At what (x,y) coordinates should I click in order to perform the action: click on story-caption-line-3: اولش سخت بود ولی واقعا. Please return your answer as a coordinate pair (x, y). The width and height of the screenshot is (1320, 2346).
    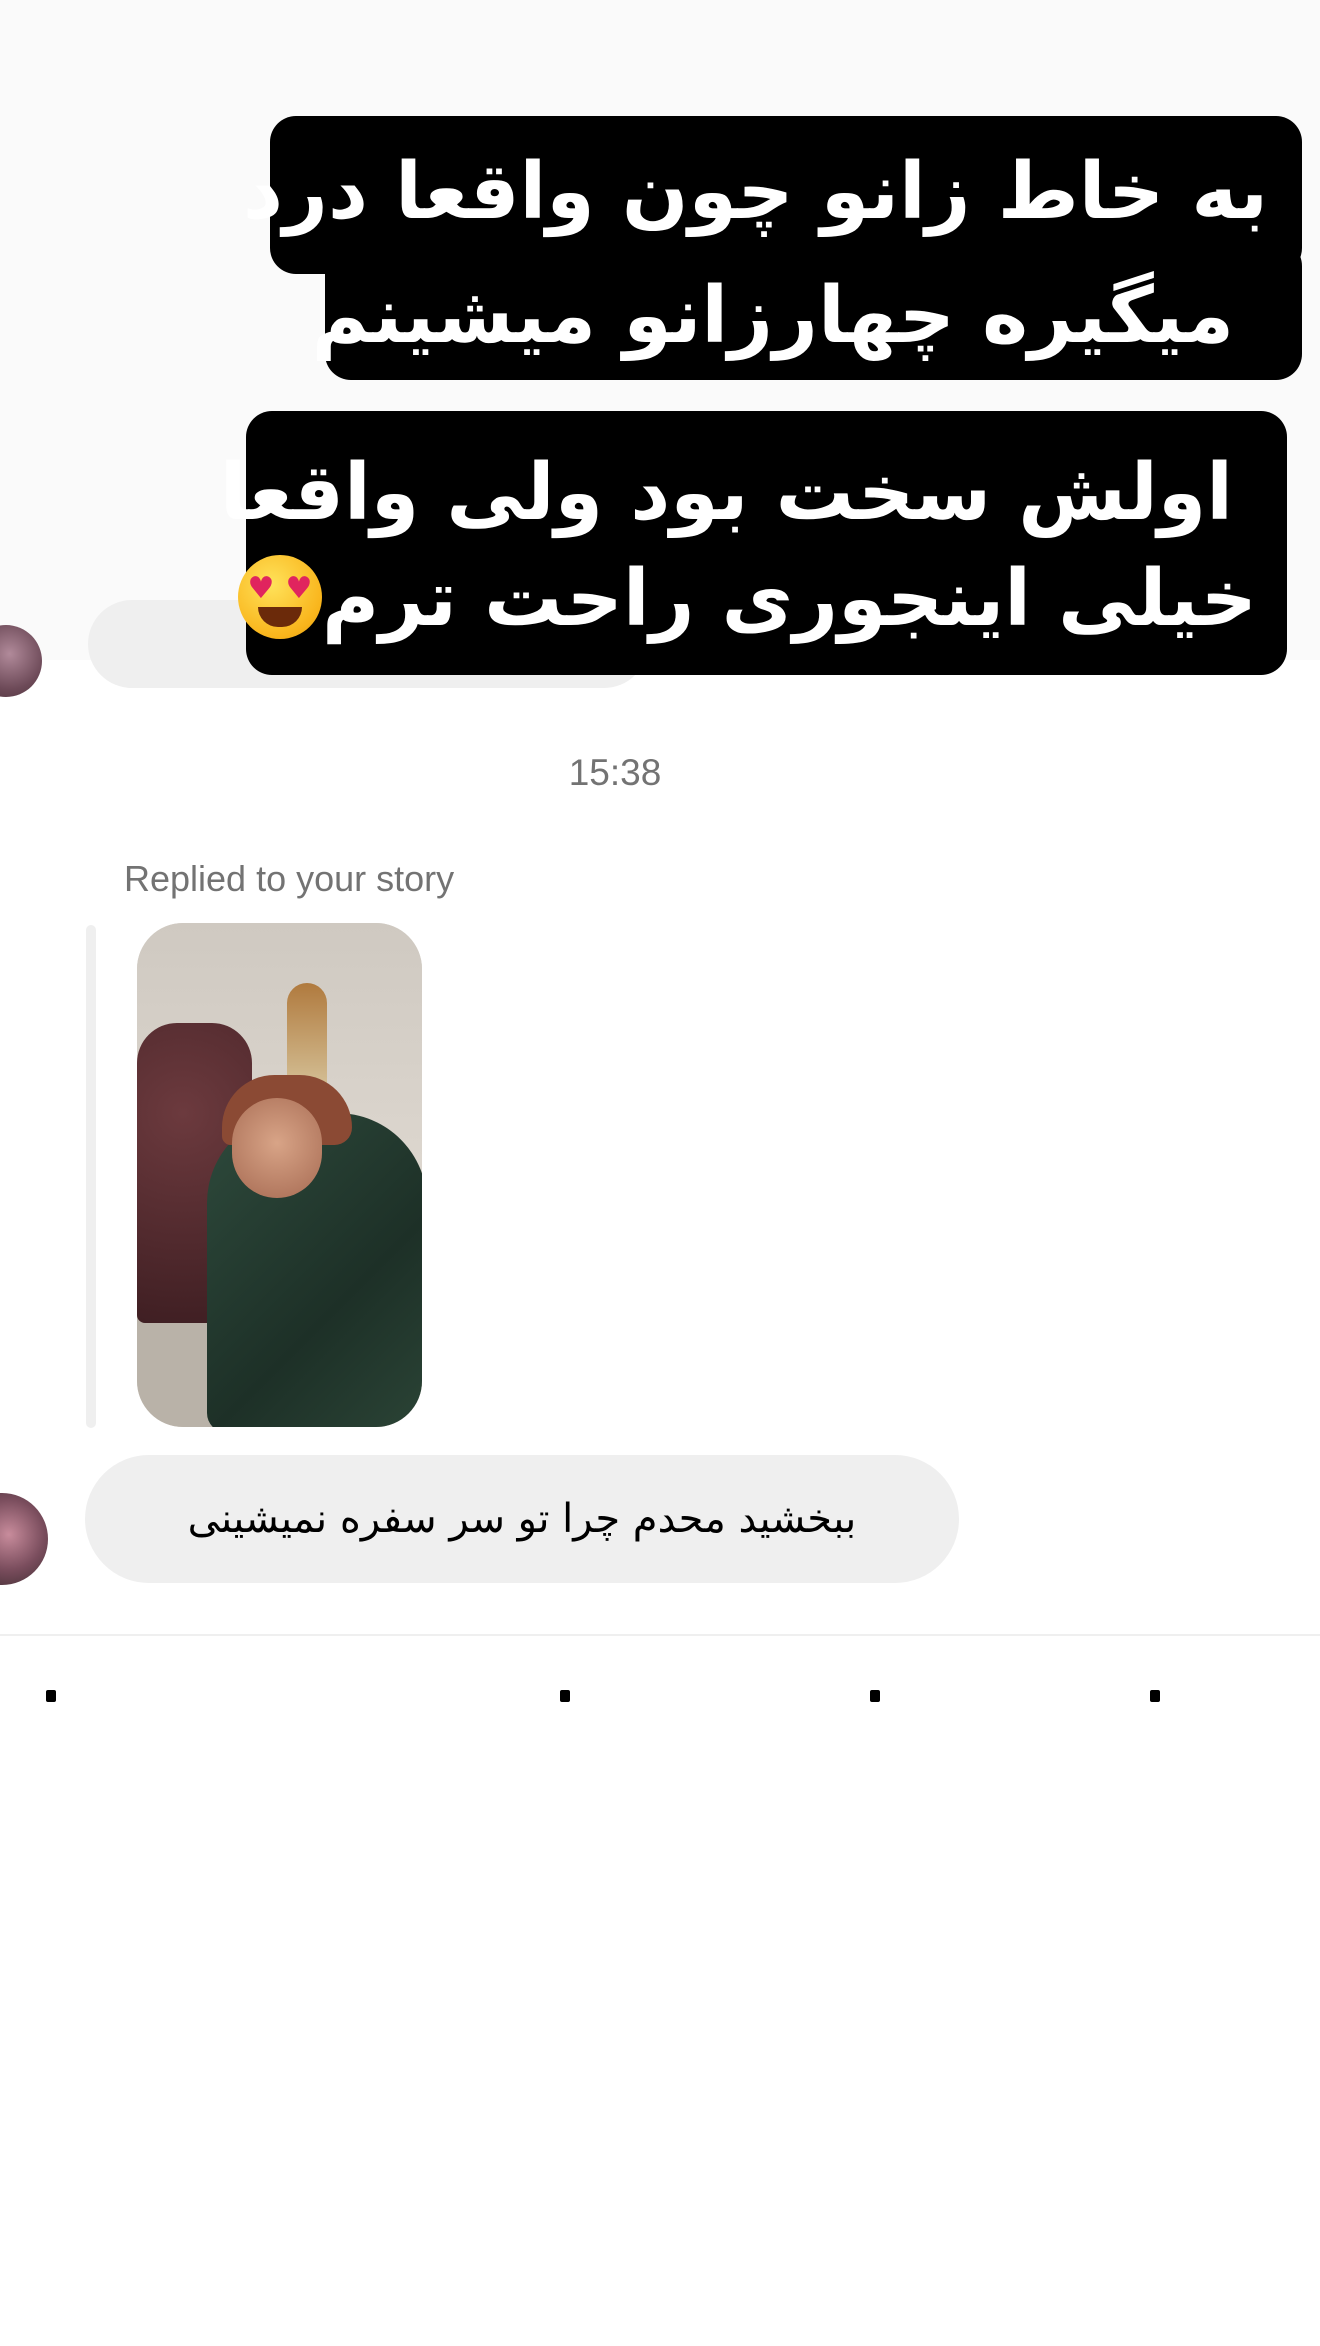
    Looking at the image, I should click on (726, 493).